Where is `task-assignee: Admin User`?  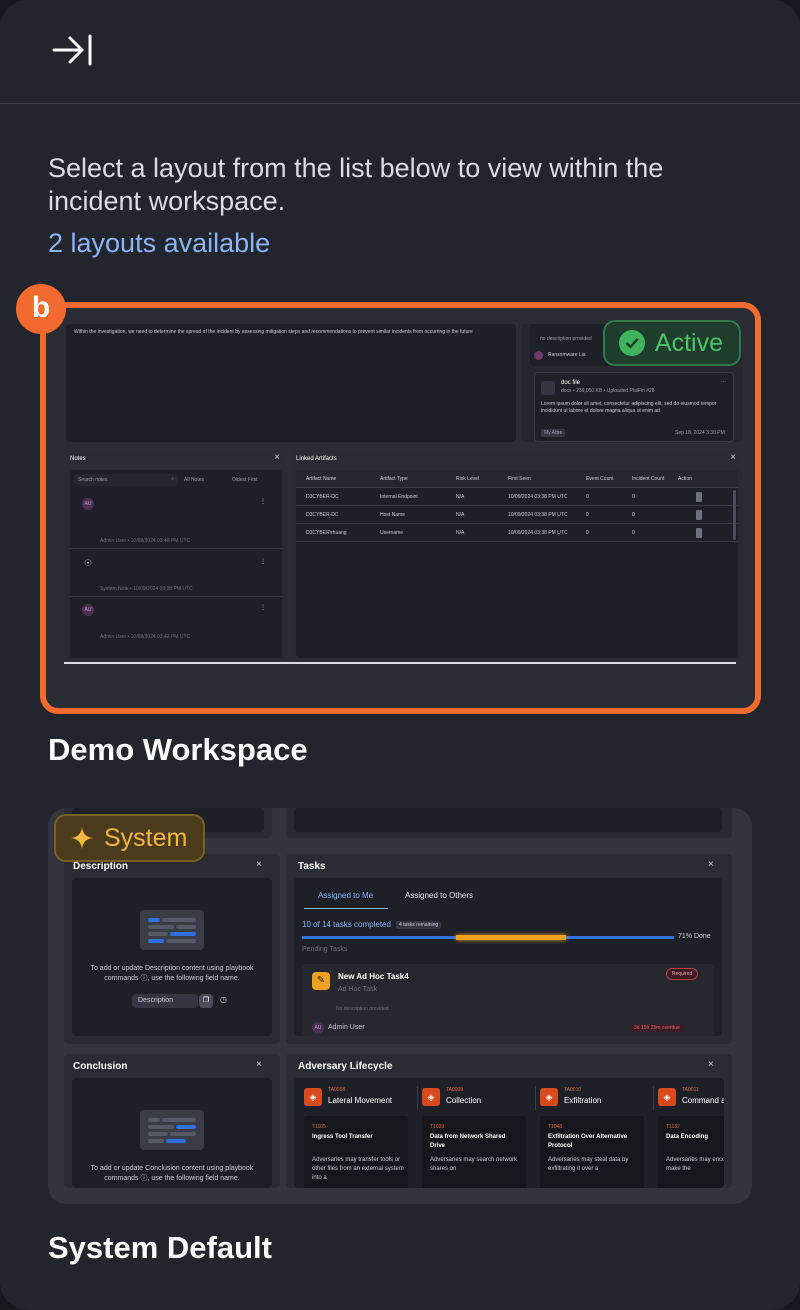 task-assignee: Admin User is located at coordinates (346, 1027).